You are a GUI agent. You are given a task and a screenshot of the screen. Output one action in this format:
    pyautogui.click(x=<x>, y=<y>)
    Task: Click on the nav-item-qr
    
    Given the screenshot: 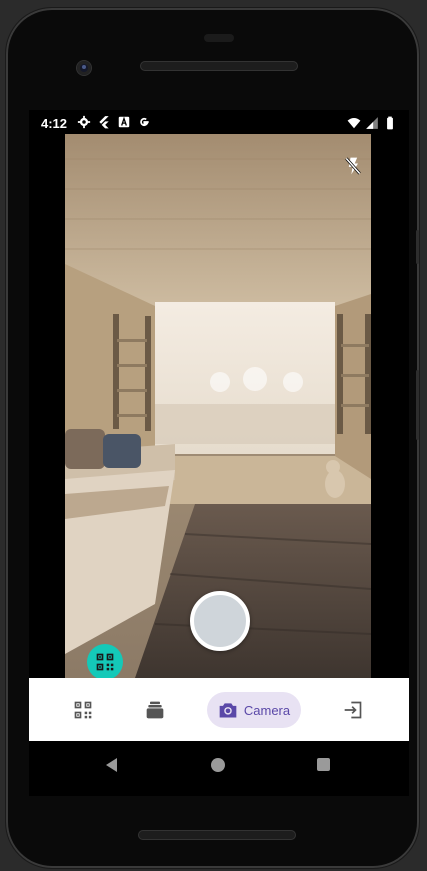 What is the action you would take?
    pyautogui.click(x=83, y=710)
    